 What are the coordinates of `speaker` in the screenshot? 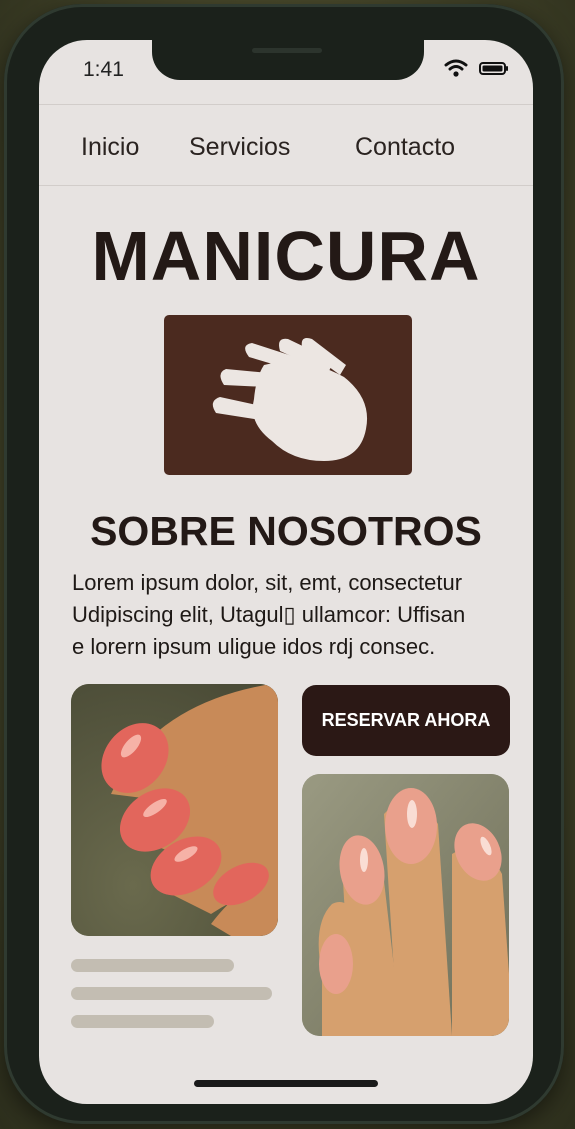 It's located at (287, 50).